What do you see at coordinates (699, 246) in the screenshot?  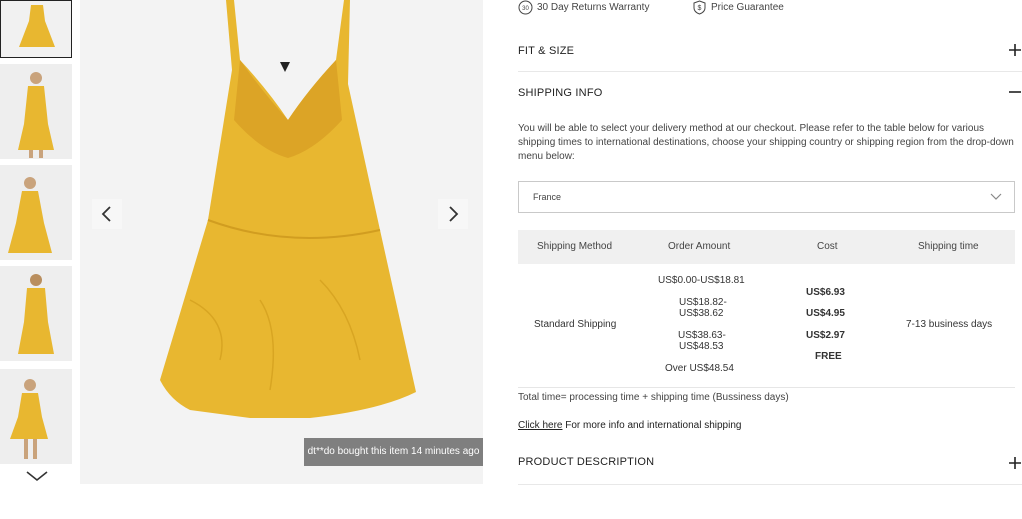 I see `header-order-amount: Order Amount` at bounding box center [699, 246].